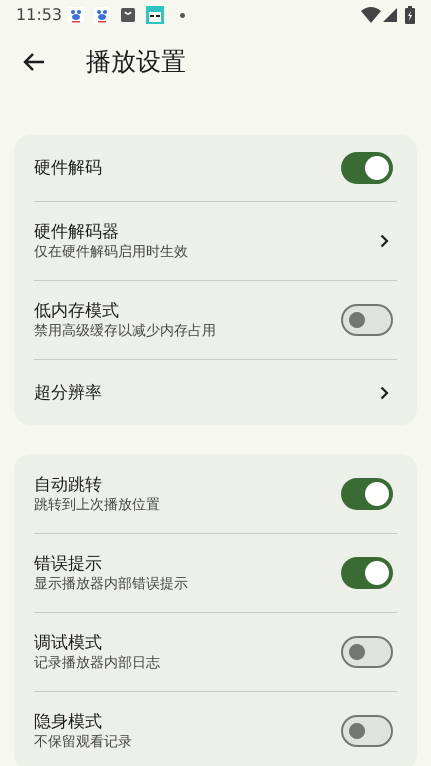 Image resolution: width=431 pixels, height=766 pixels. Describe the element at coordinates (390, 15) in the screenshot. I see `signal-icon` at that location.